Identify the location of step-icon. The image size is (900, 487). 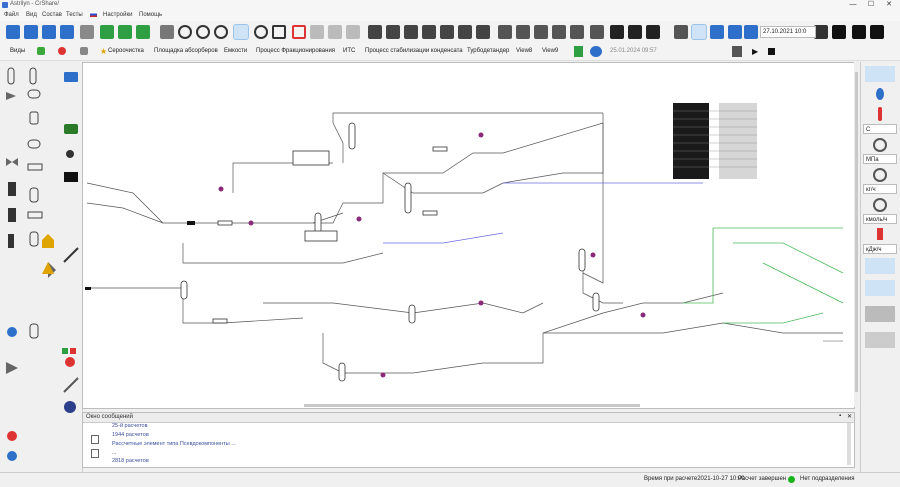
(681, 32).